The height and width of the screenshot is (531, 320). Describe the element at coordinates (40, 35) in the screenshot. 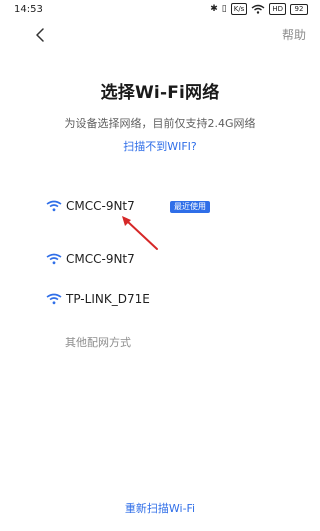

I see `back-icon` at that location.